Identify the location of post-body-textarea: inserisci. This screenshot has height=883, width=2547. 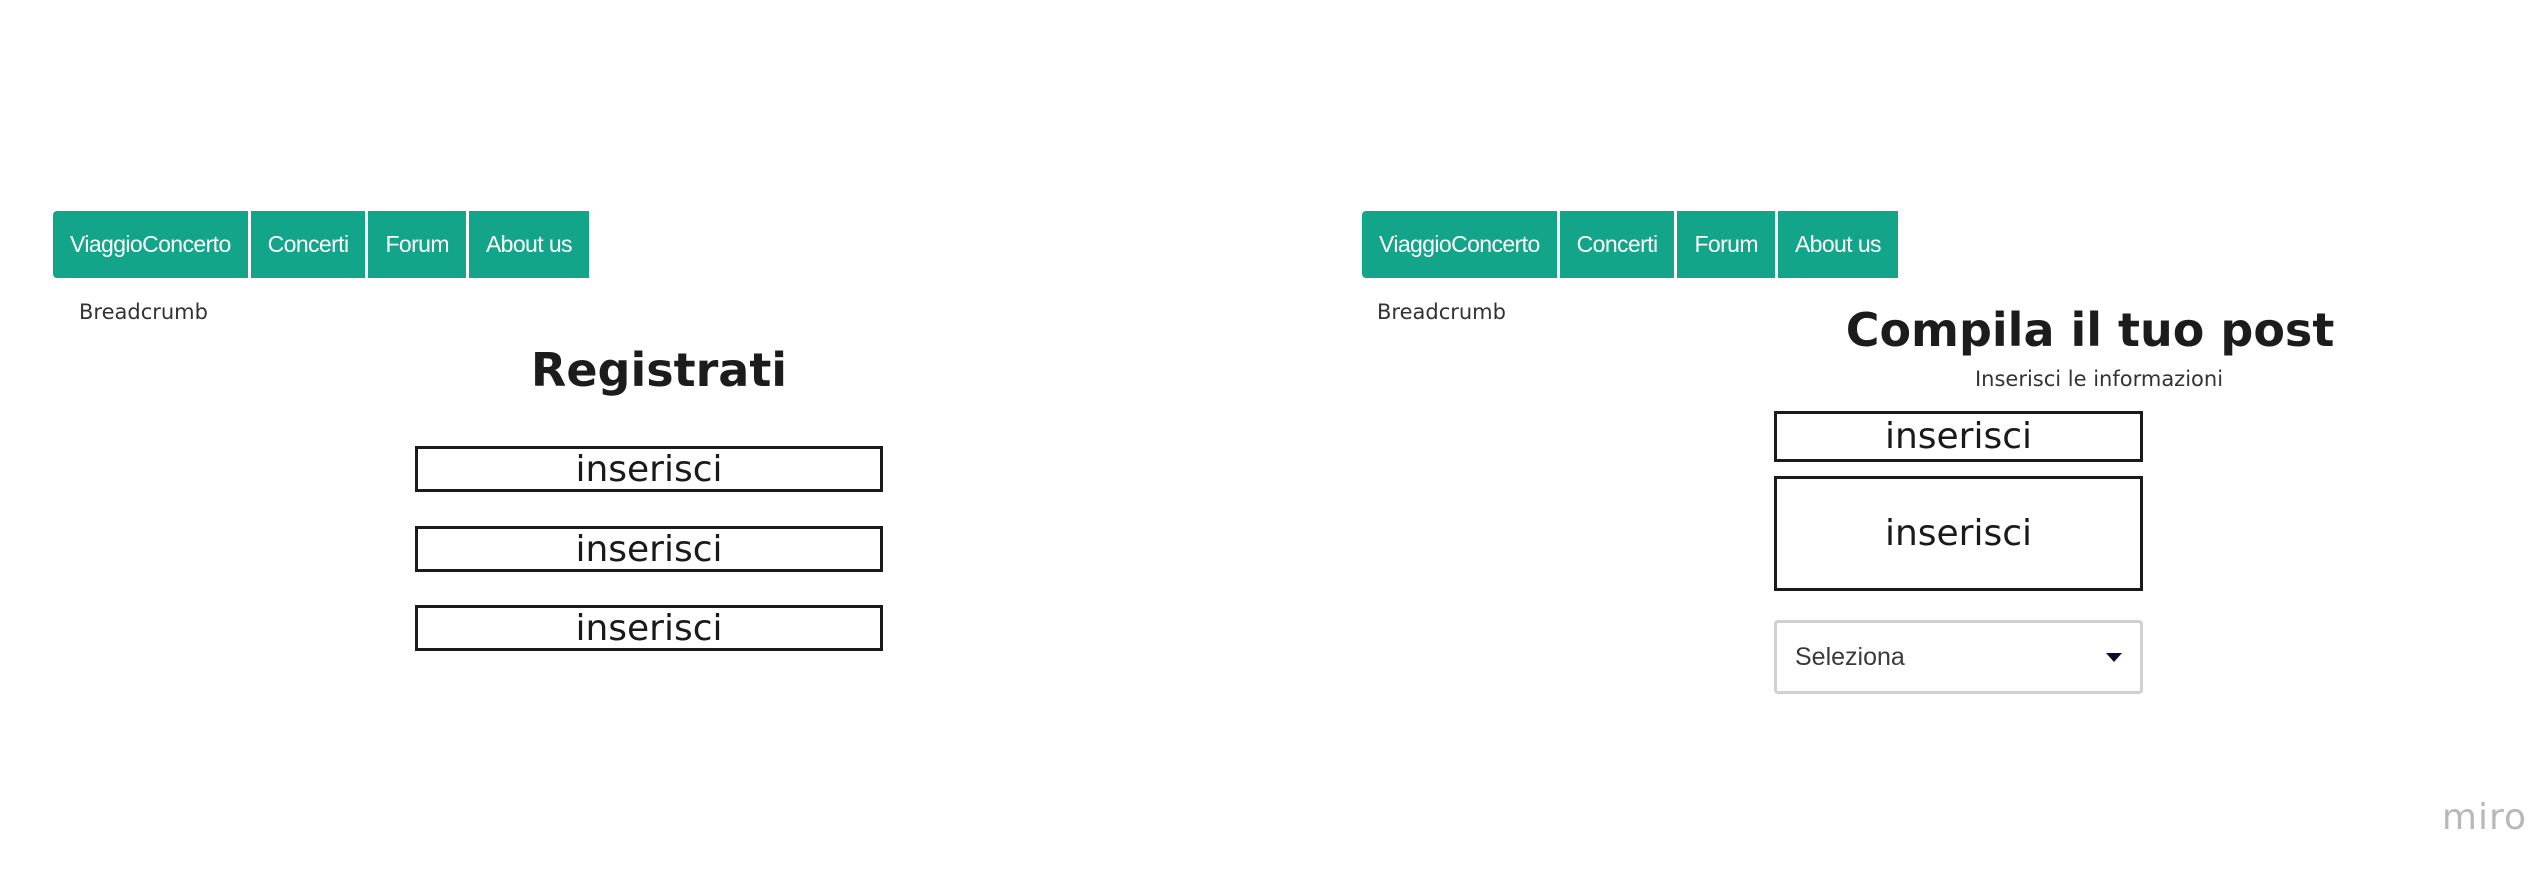
(1958, 533).